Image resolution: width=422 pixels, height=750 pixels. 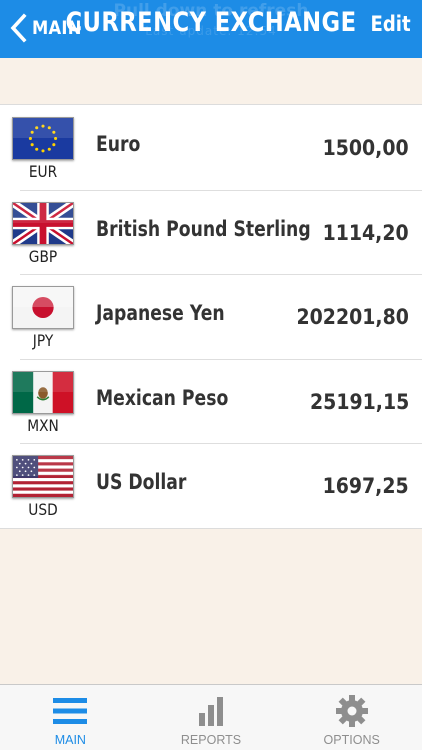 I want to click on currency-row-usd: USD US Dollar 1697,25, so click(x=211, y=485).